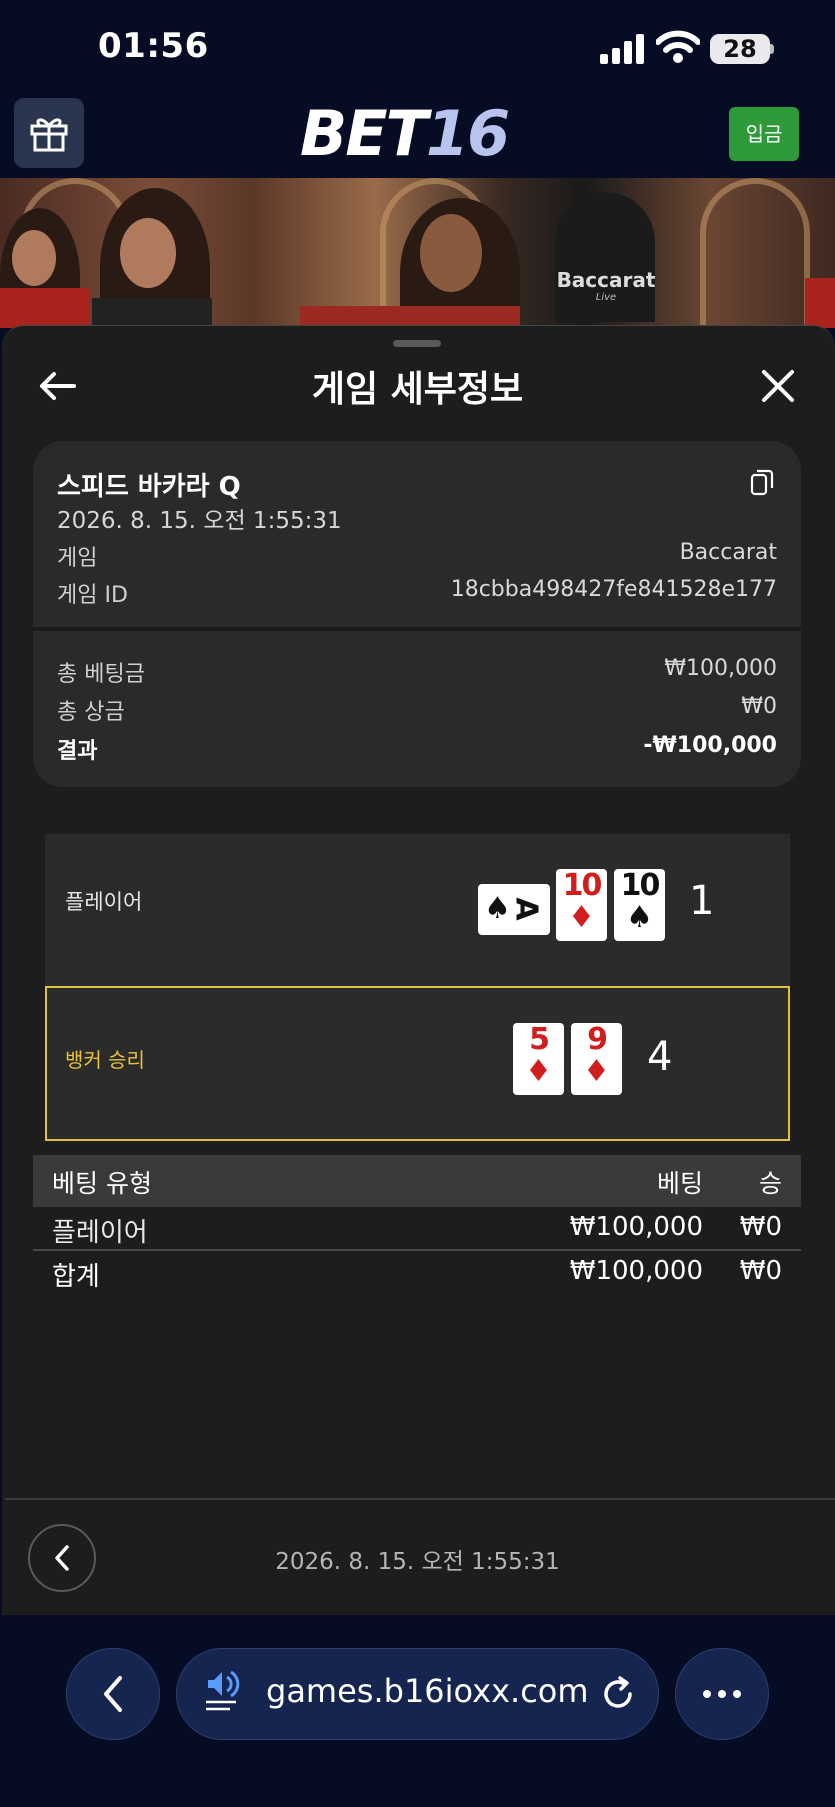 The height and width of the screenshot is (1807, 835). Describe the element at coordinates (702, 901) in the screenshot. I see `player-score: 1` at that location.